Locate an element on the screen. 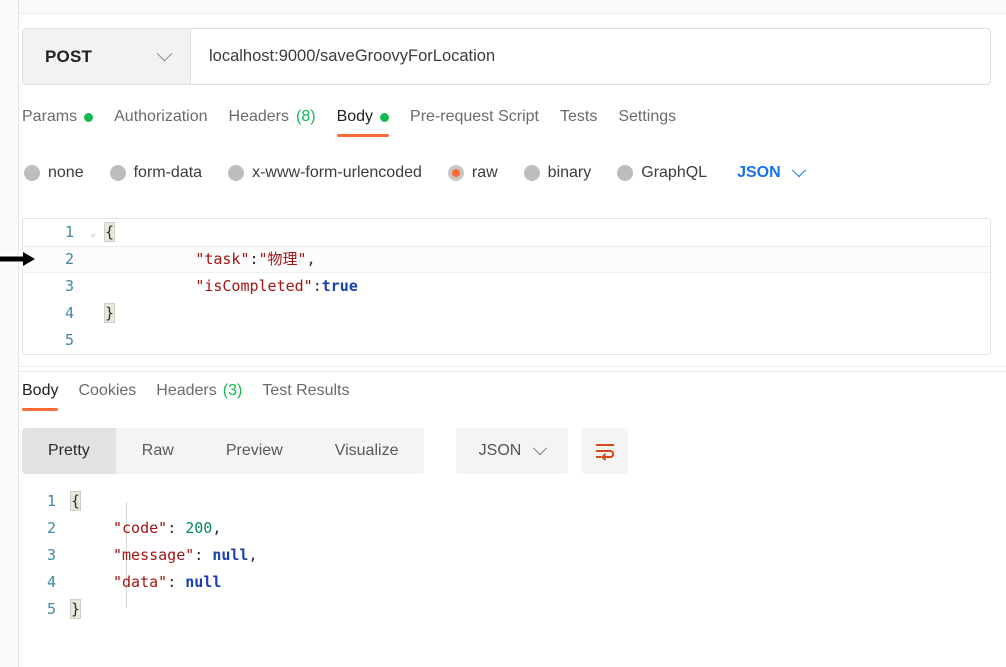  view-mode-visualize-label: Visualize is located at coordinates (366, 450).